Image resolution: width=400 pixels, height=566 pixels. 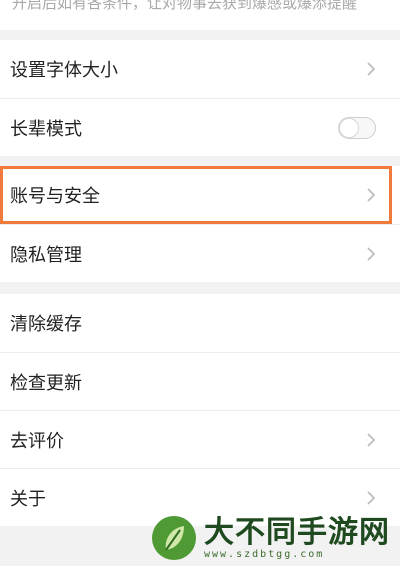 I want to click on watermark-text: 大不同手游网 www.szdbtgg.com, so click(x=297, y=537).